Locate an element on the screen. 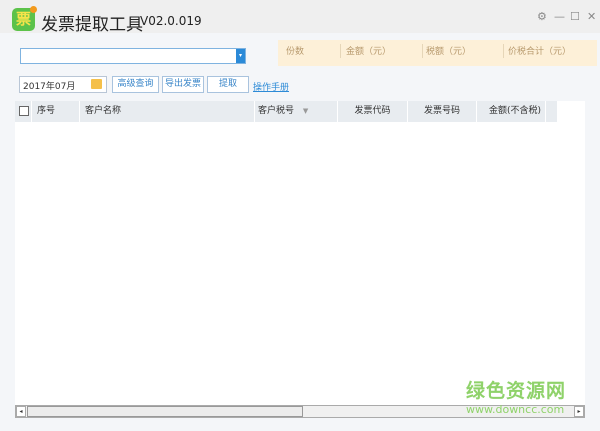  manual-link: 操作手册 is located at coordinates (271, 86).